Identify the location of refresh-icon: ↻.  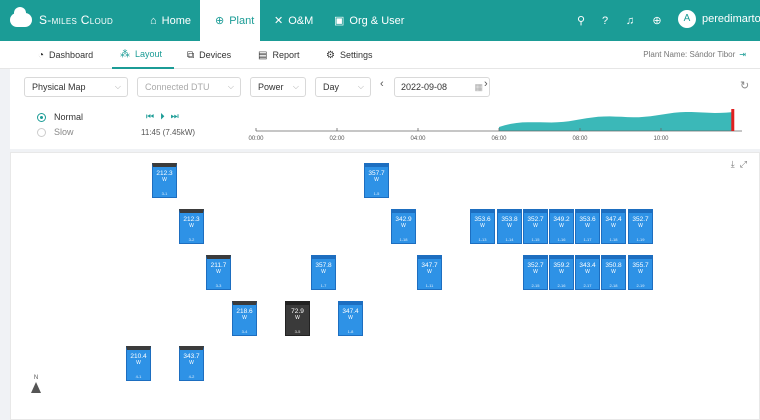
(744, 85).